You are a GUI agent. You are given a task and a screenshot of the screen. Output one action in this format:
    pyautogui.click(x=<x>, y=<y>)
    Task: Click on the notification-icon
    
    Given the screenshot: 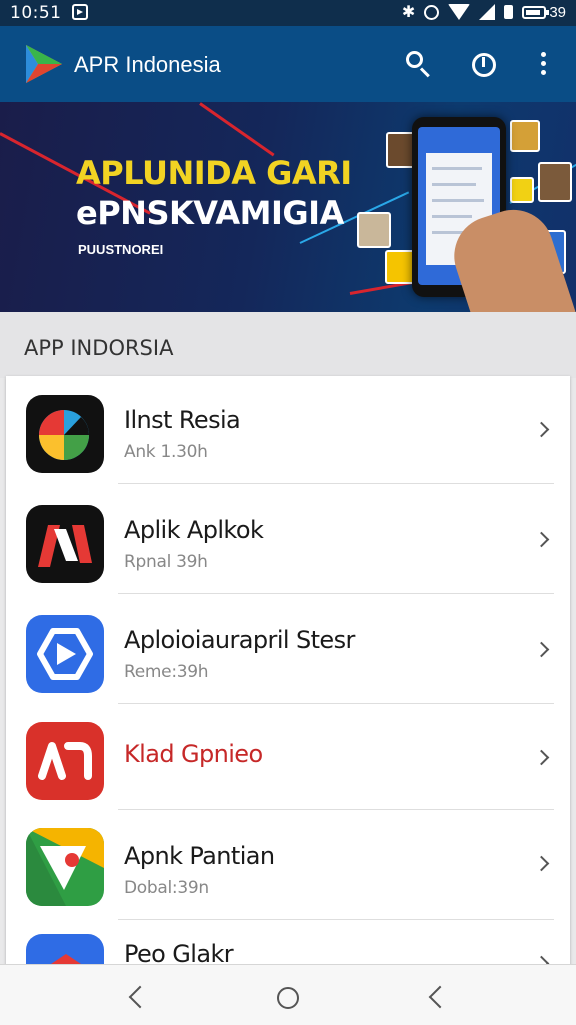 What is the action you would take?
    pyautogui.click(x=80, y=12)
    